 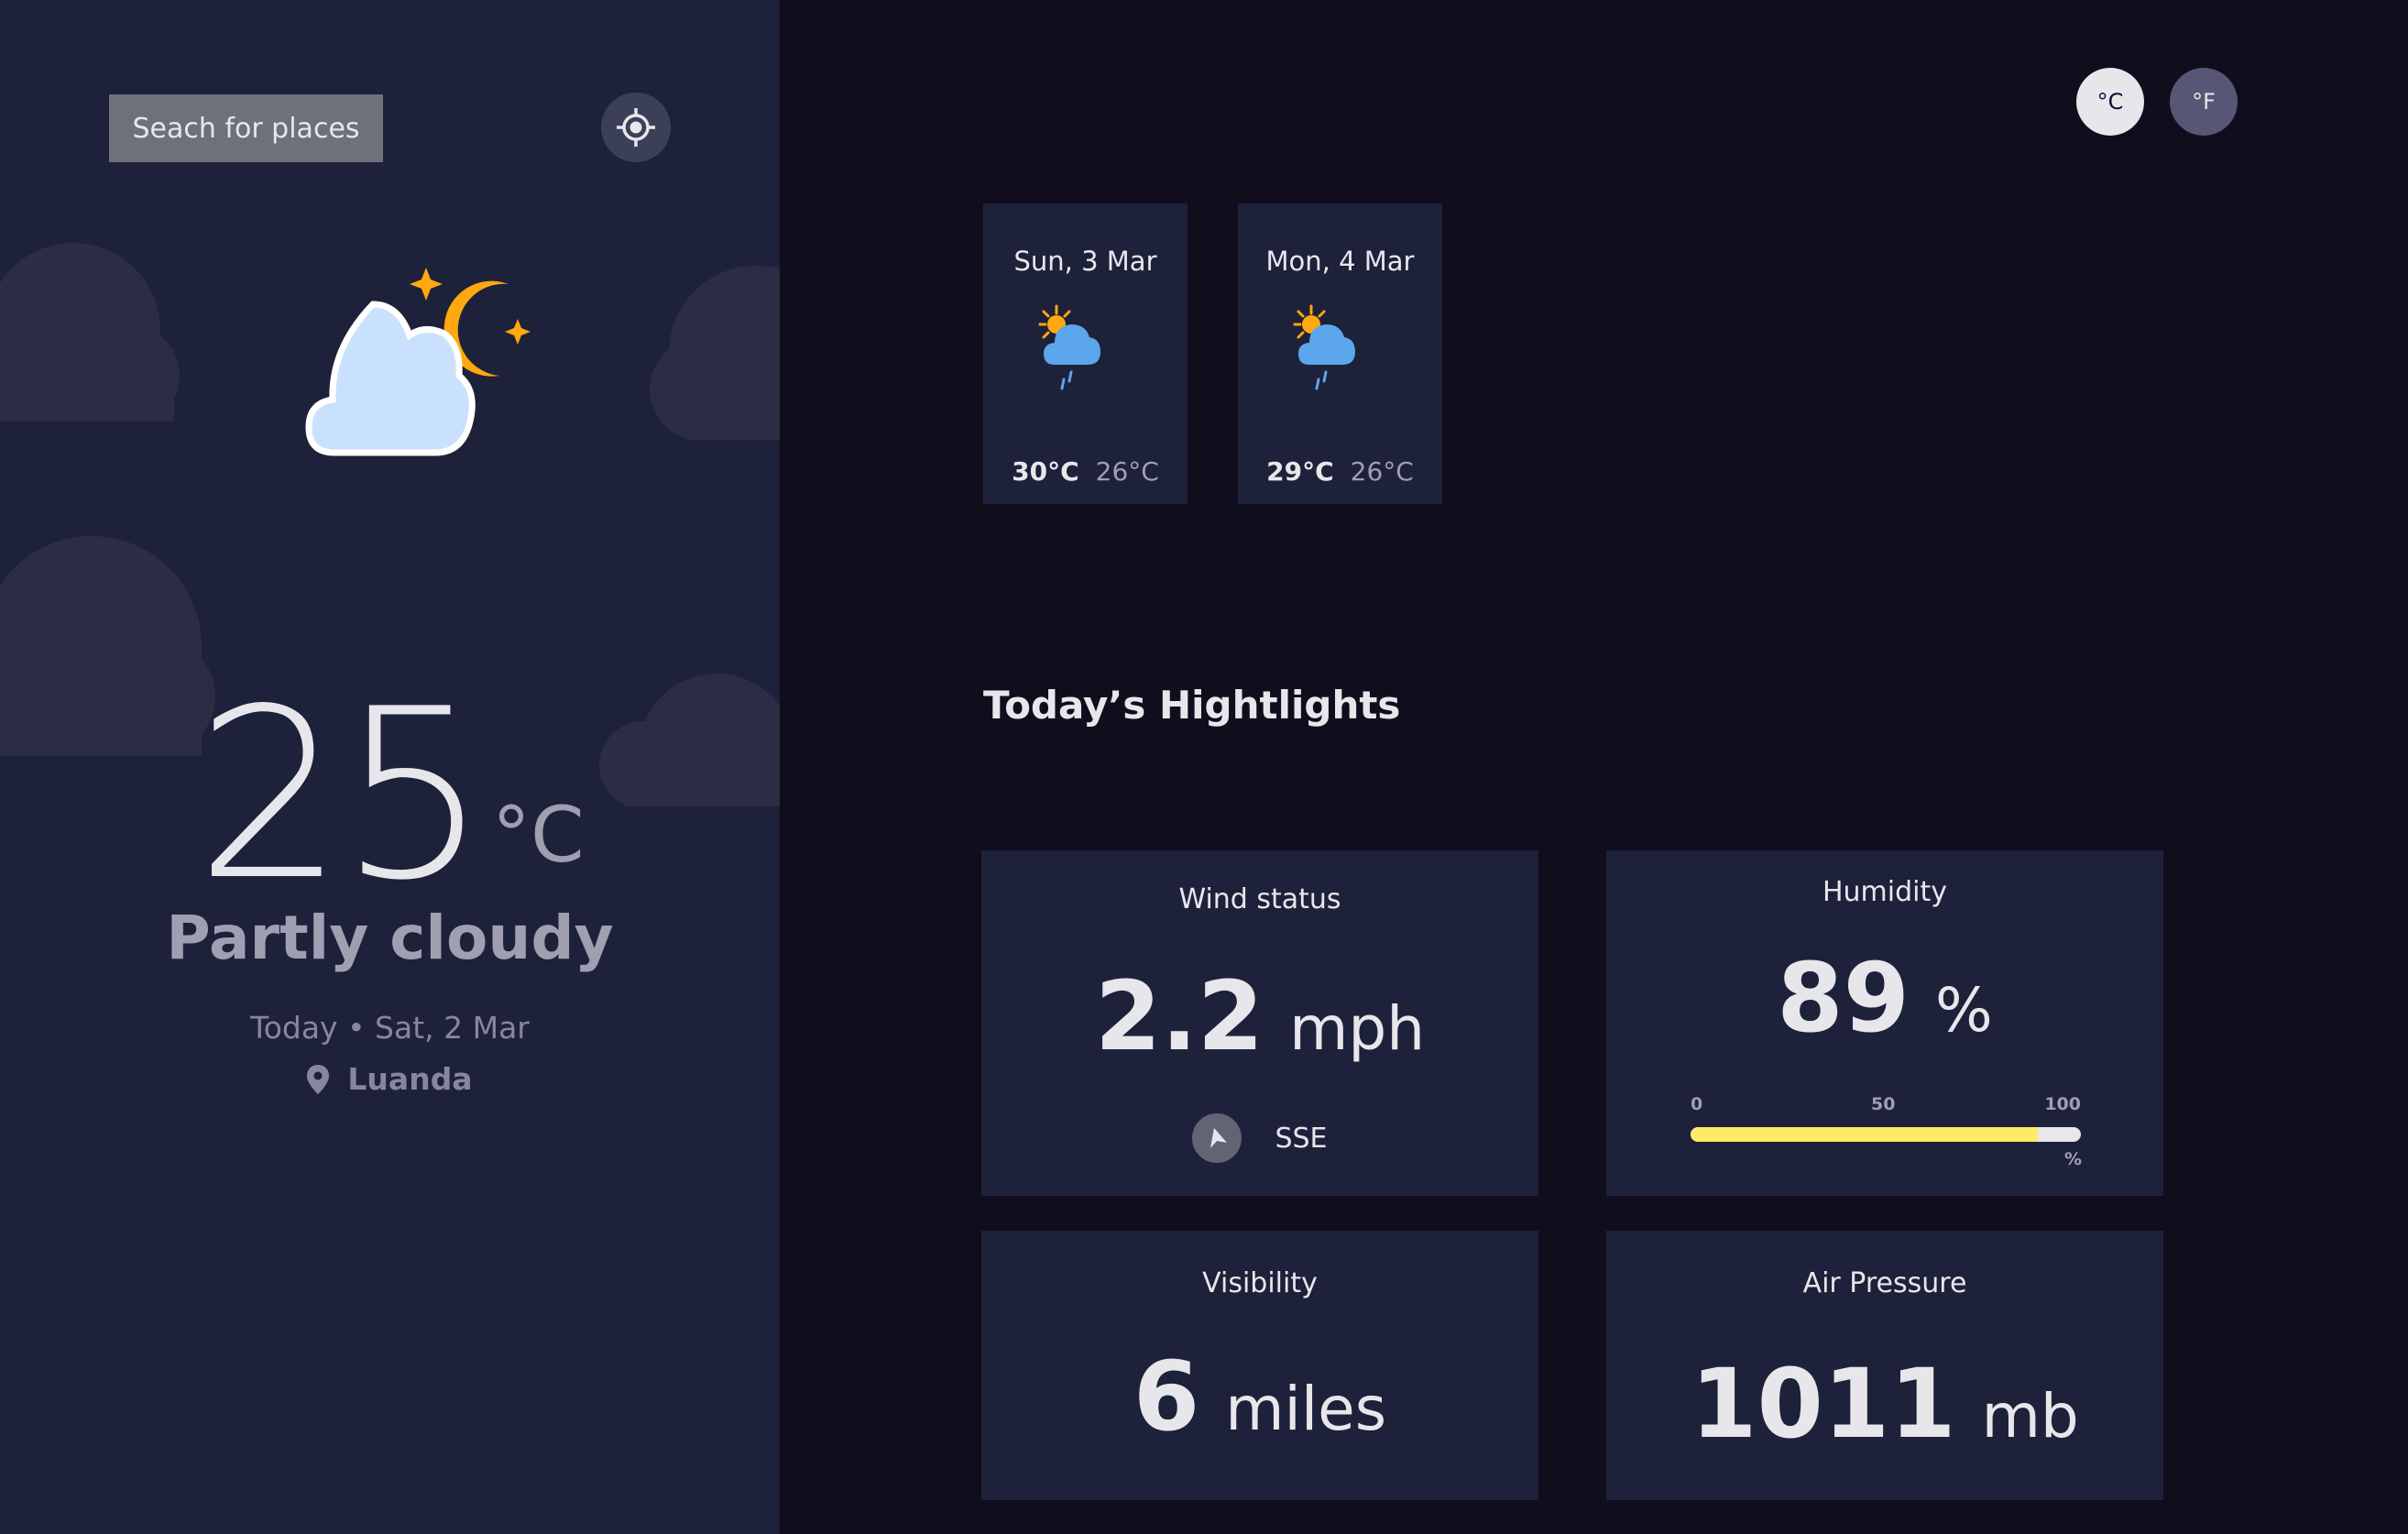 I want to click on weather-condition: Partly cloudy, so click(x=390, y=938).